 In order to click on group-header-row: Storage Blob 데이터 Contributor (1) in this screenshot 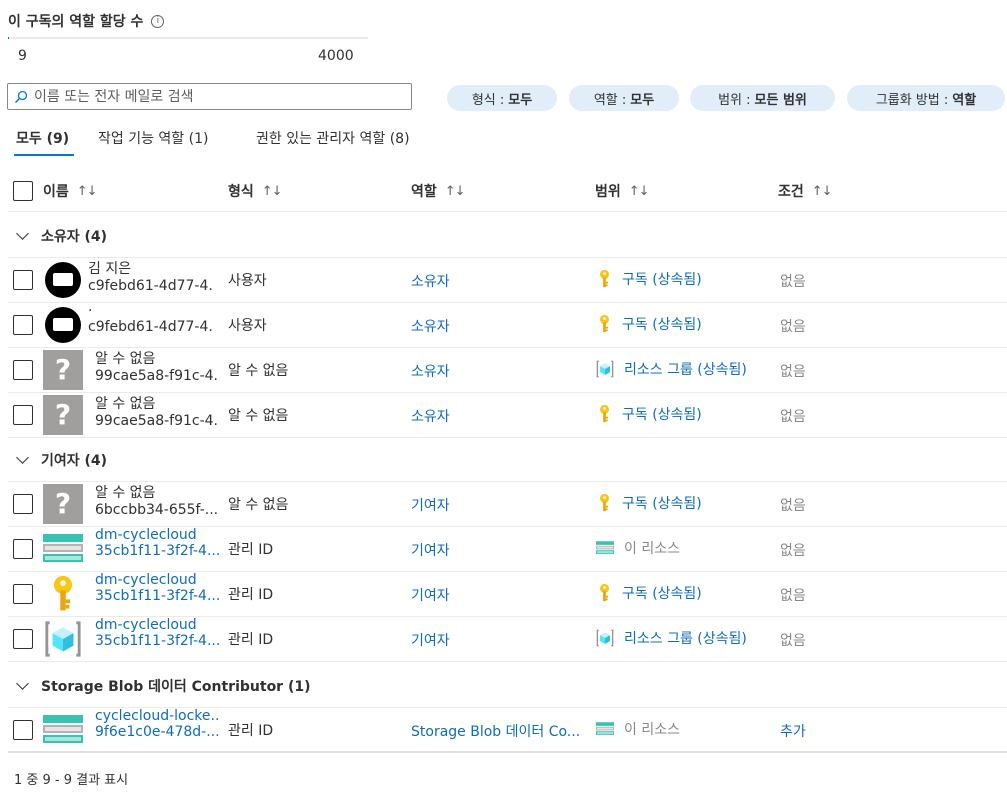, I will do `click(163, 686)`.